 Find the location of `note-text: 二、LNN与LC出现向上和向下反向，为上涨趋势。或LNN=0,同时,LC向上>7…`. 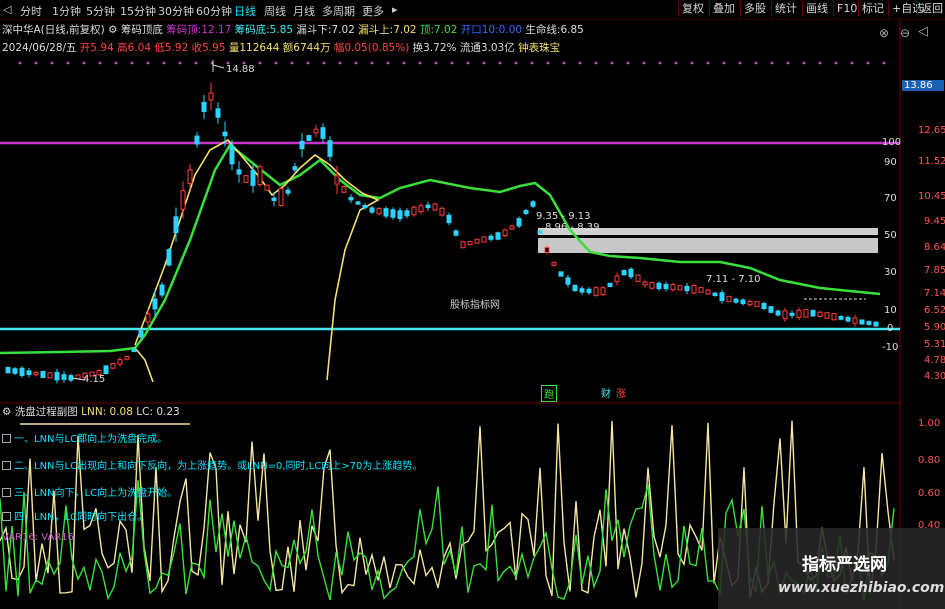

note-text: 二、LNN与LC出现向上和向下反向，为上涨趋势。或LNN=0,同时,LC向上>7… is located at coordinates (218, 466).